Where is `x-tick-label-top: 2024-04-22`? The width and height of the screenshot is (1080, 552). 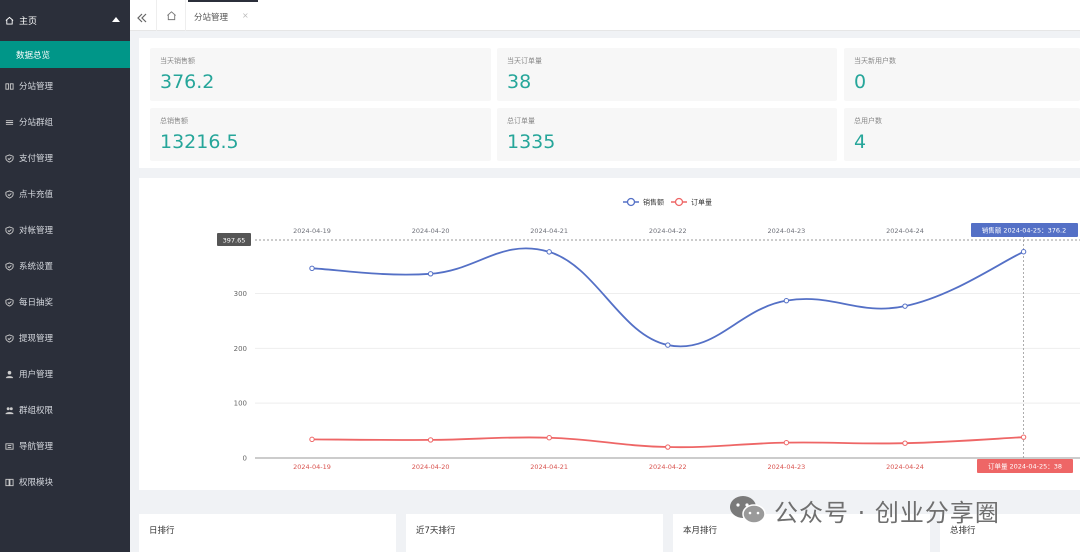
x-tick-label-top: 2024-04-22 is located at coordinates (668, 231).